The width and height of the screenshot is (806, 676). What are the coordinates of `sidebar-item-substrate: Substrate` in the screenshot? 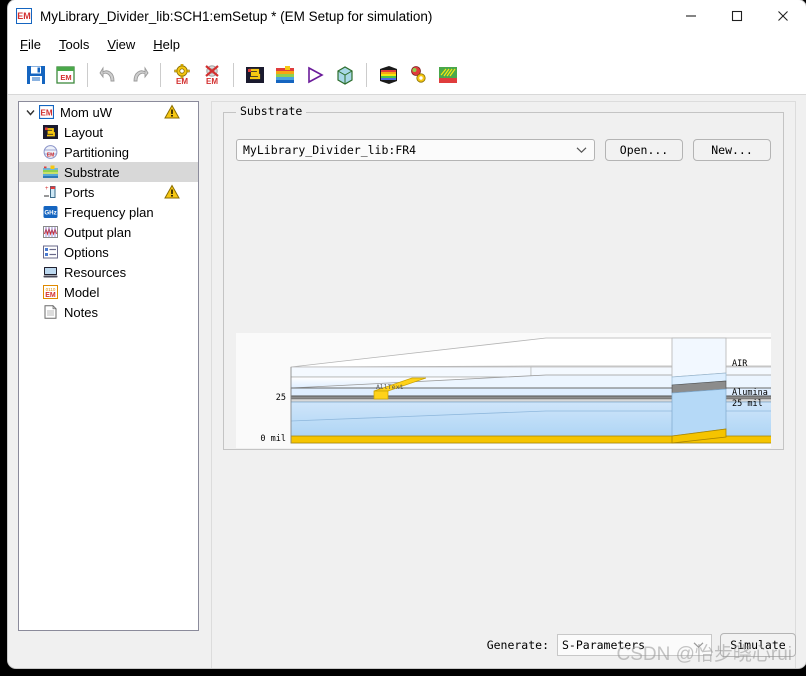 It's located at (108, 172).